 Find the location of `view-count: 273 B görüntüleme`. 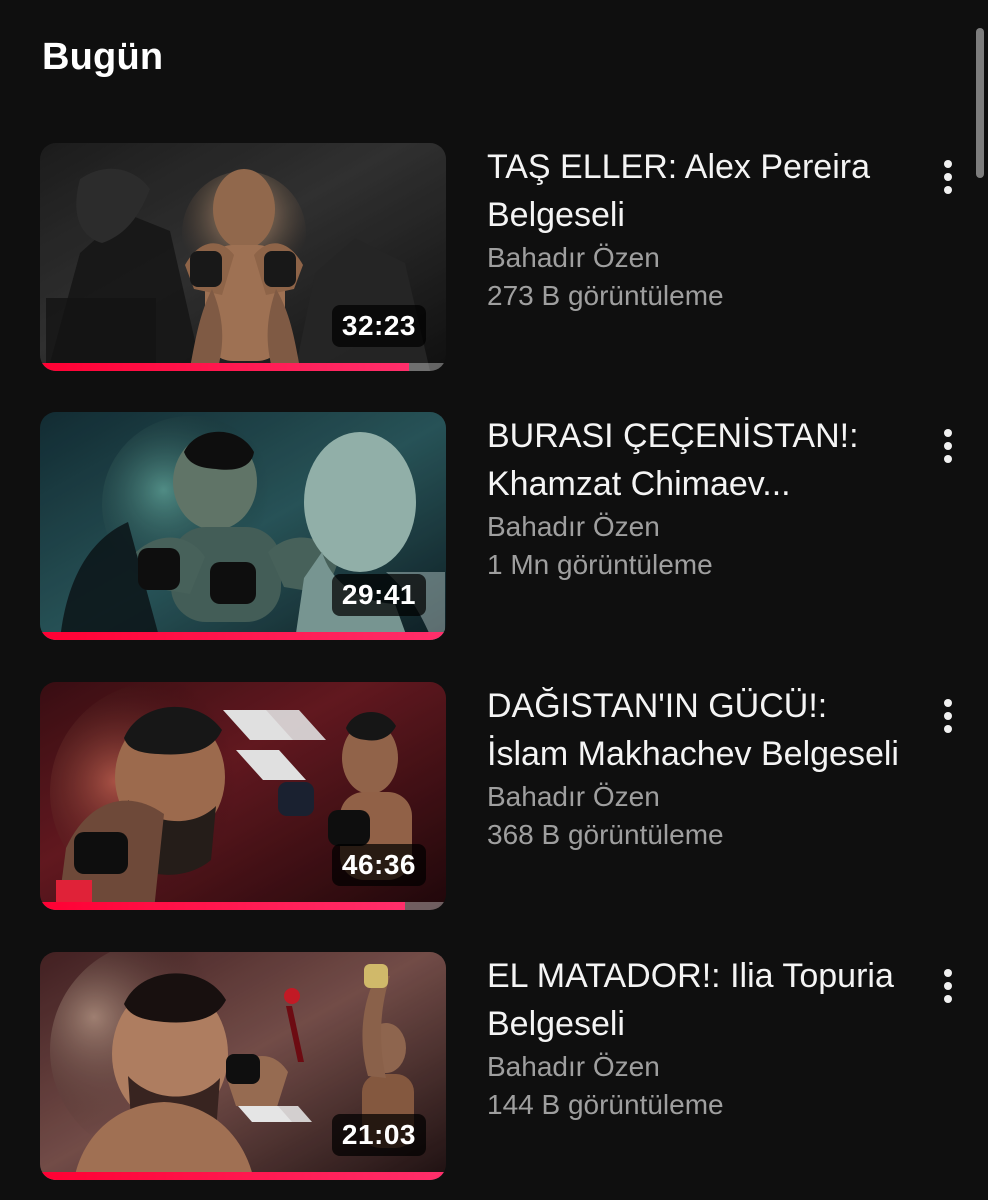

view-count: 273 B görüntüleme is located at coordinates (605, 295).